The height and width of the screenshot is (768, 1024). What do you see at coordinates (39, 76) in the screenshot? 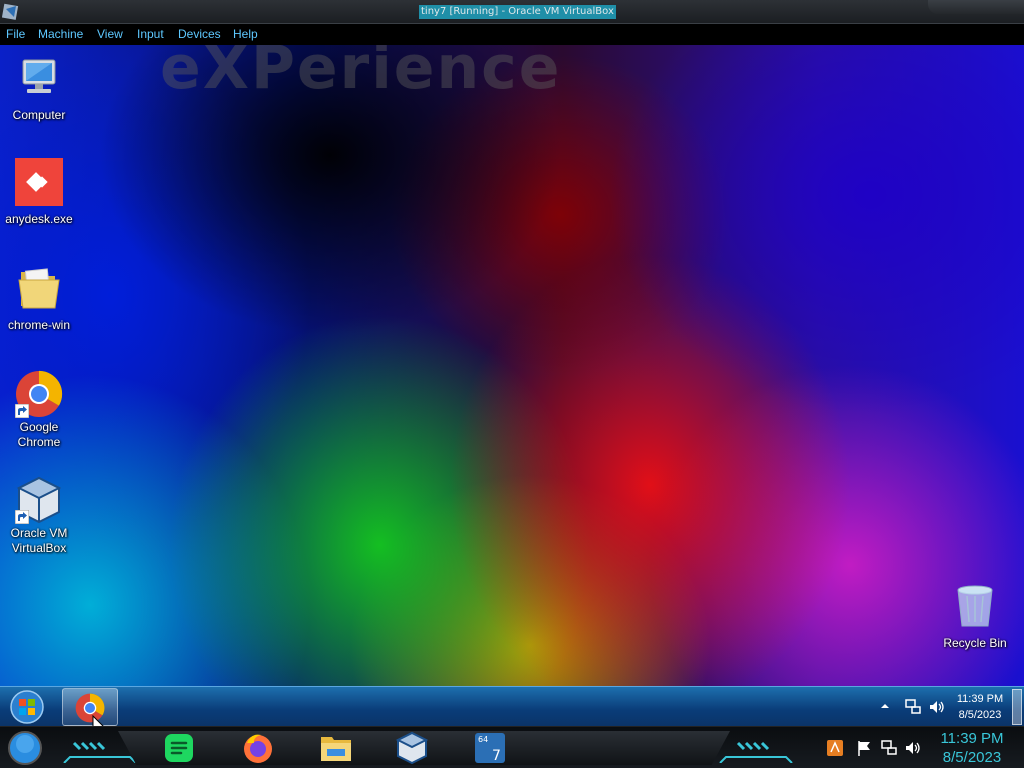
I see `computer-icon` at bounding box center [39, 76].